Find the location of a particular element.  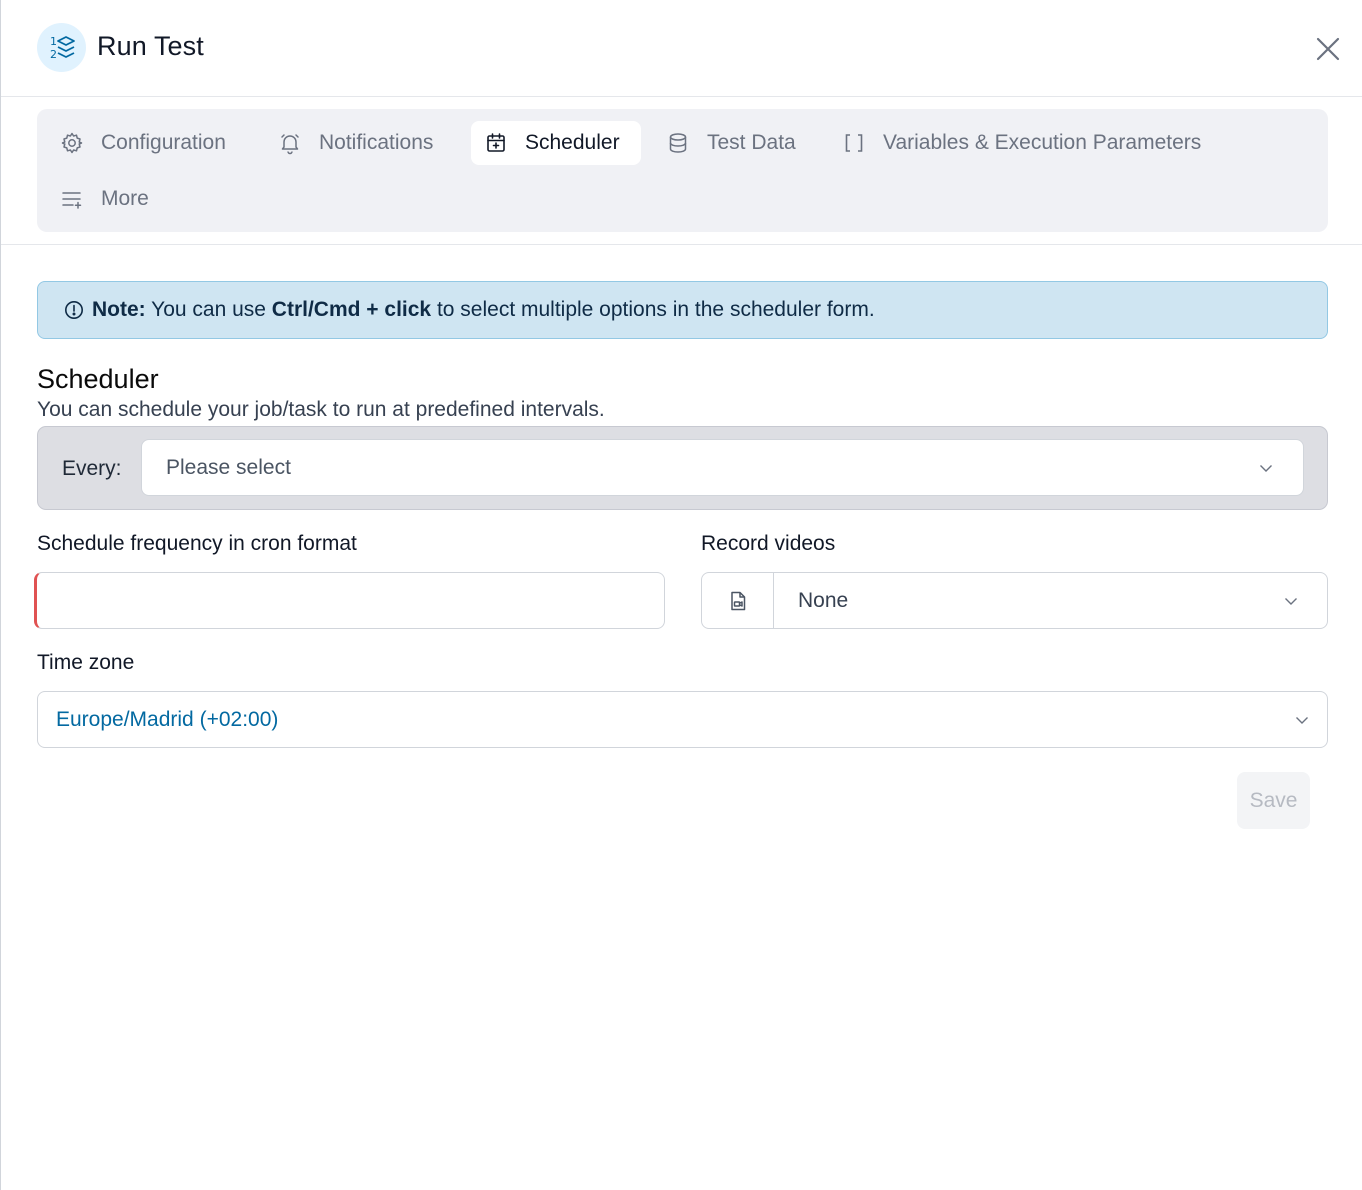

tab-test-data: Test Data is located at coordinates (730, 143).